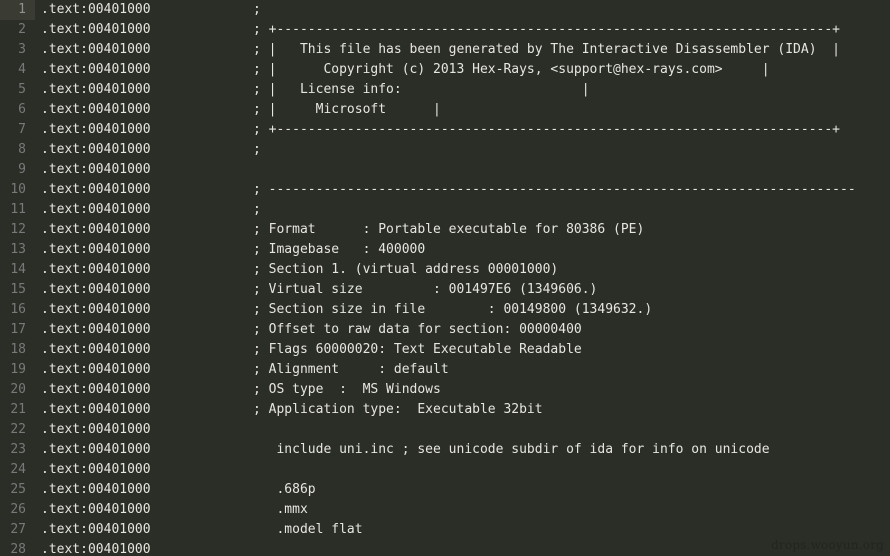  What do you see at coordinates (17, 150) in the screenshot?
I see `line-number: 8` at bounding box center [17, 150].